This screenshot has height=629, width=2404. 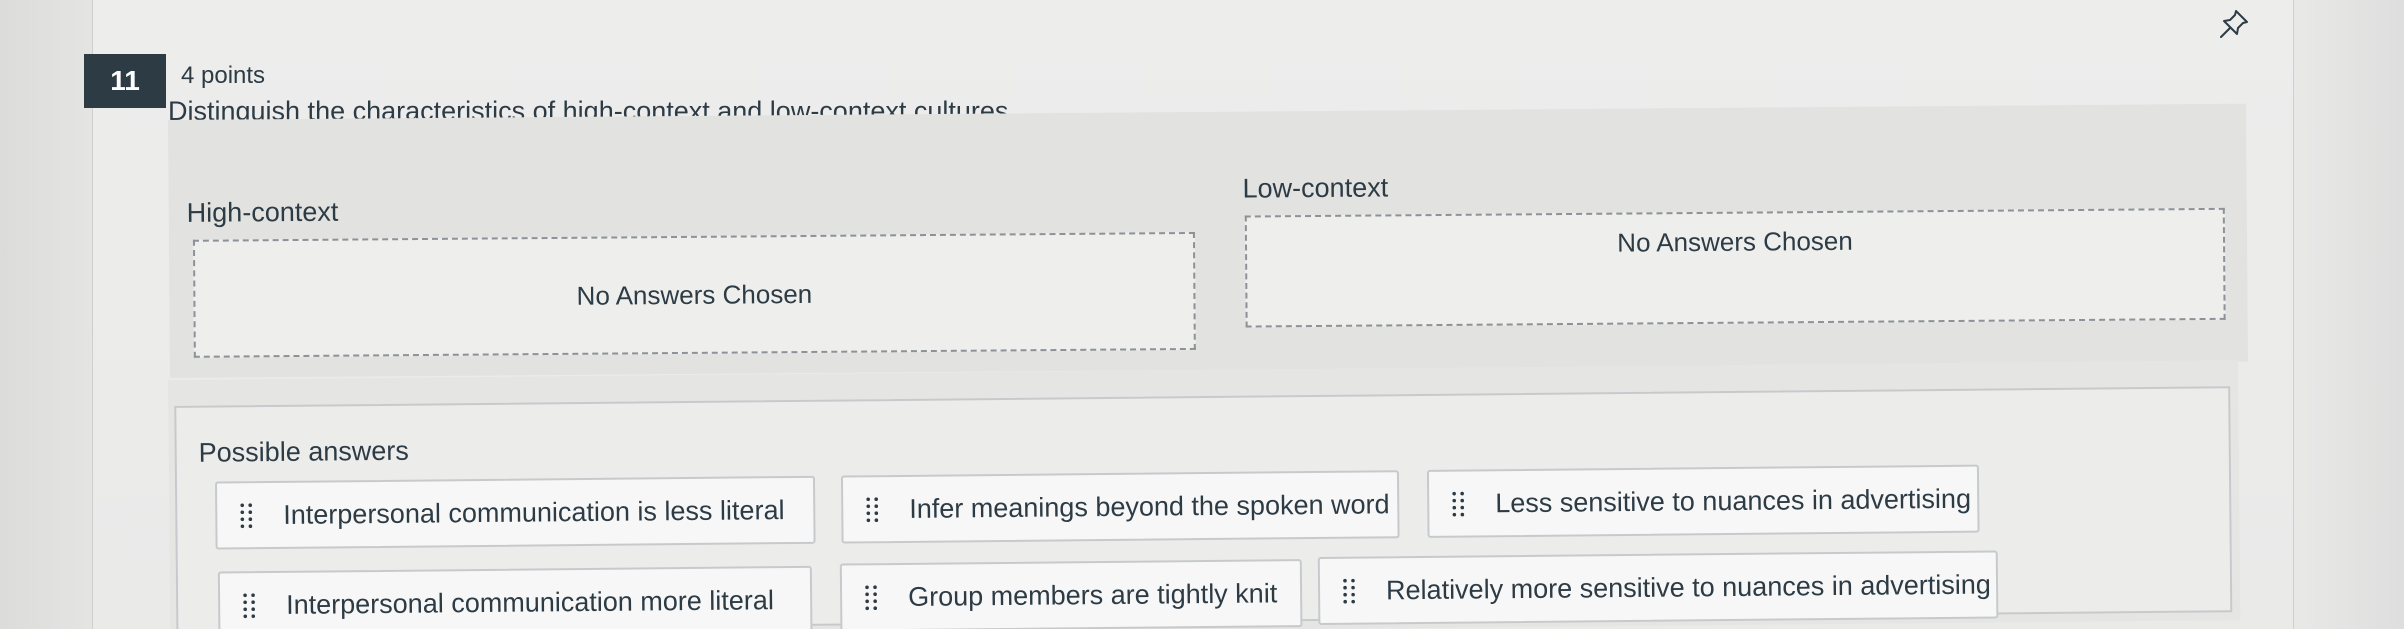 I want to click on answer-chip: Infer meanings beyond the spoken word, so click(x=1120, y=507).